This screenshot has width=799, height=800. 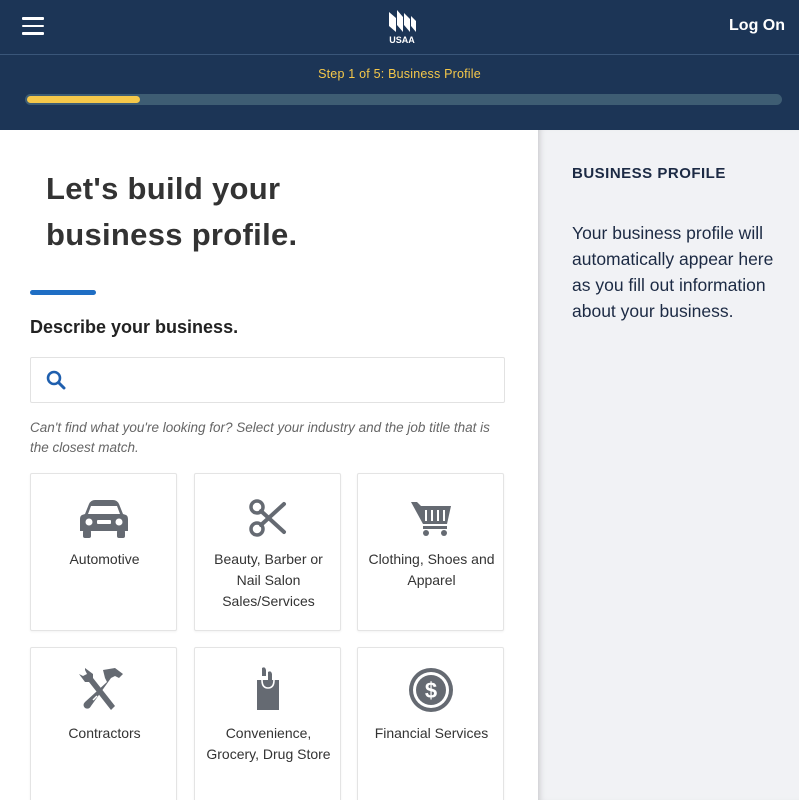 What do you see at coordinates (268, 743) in the screenshot?
I see `industry-label: Convenience, Grocery, Drug Store` at bounding box center [268, 743].